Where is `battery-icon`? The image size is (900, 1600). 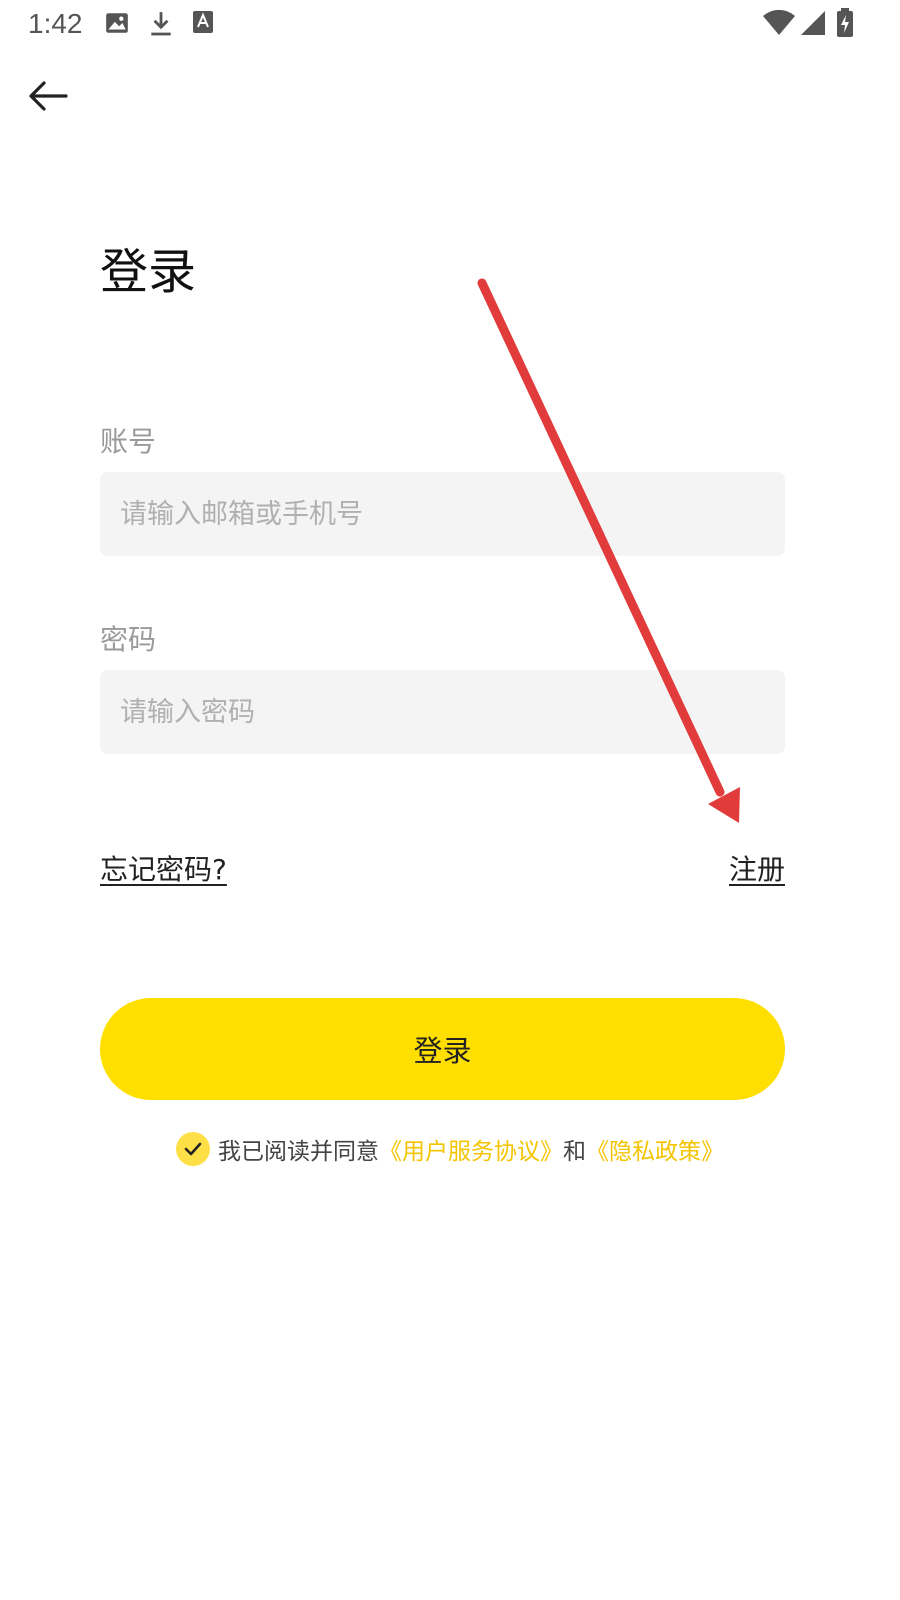 battery-icon is located at coordinates (845, 23).